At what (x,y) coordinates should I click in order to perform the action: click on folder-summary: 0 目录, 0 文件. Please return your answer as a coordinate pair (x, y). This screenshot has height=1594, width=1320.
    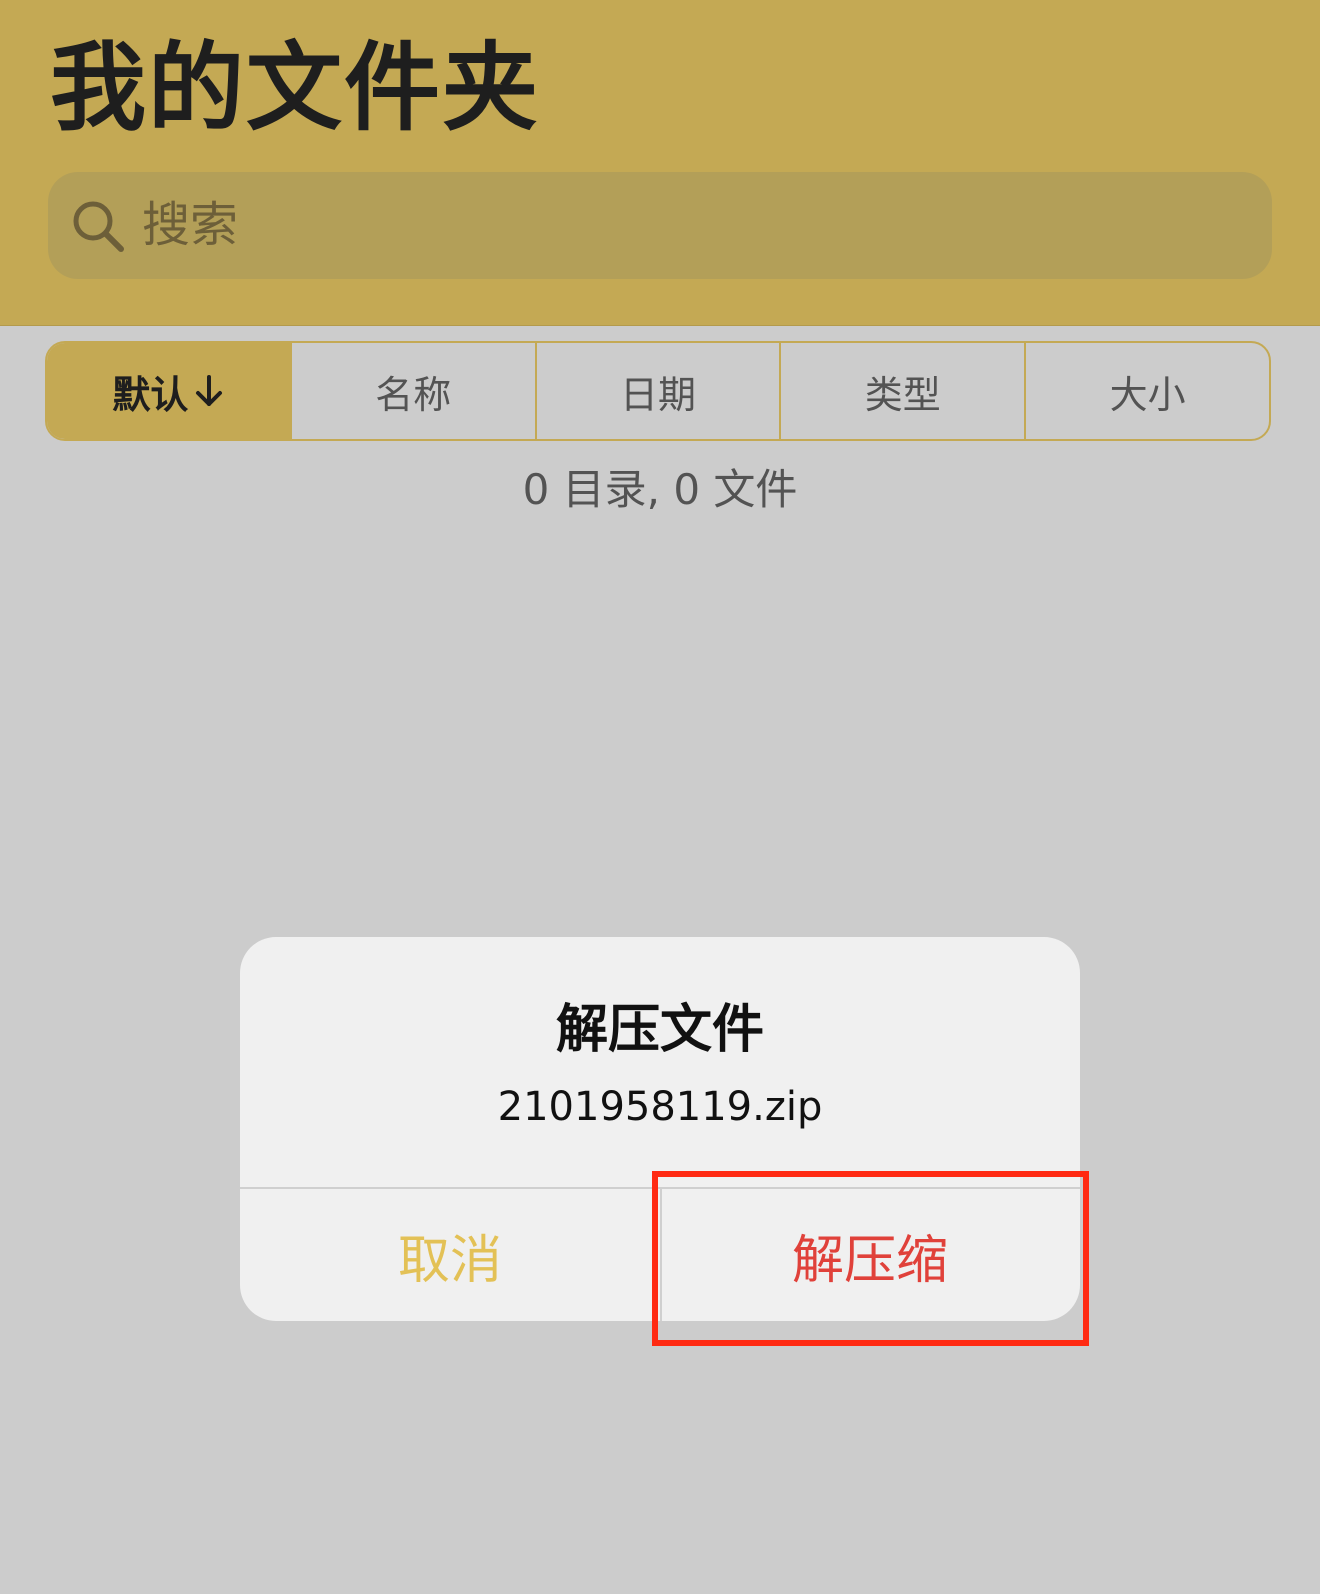
    Looking at the image, I should click on (660, 489).